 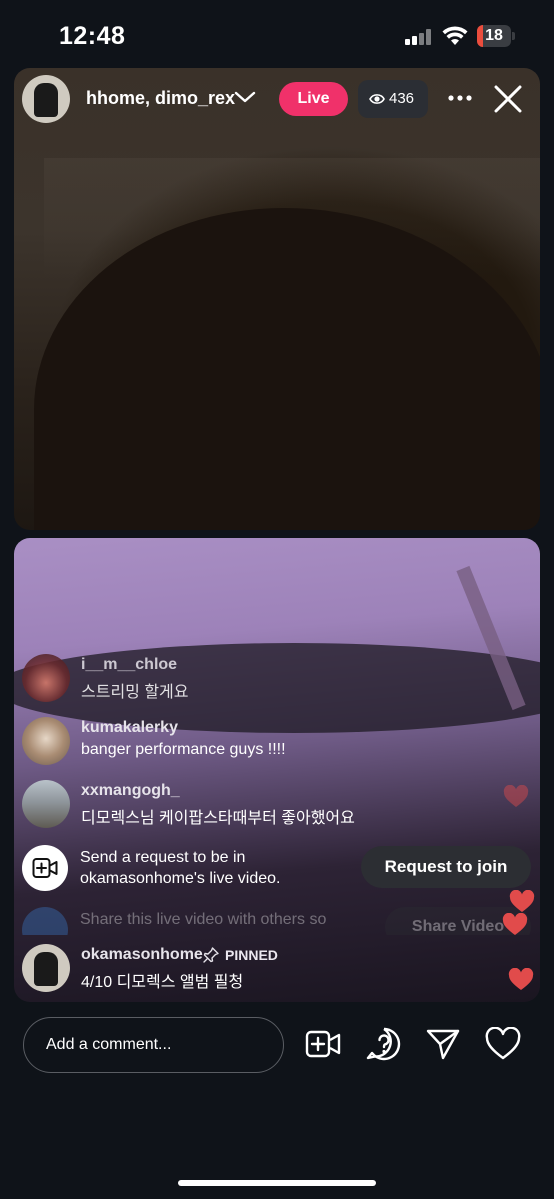 What do you see at coordinates (160, 98) in the screenshot?
I see `host-names: hhome, dimo_rex` at bounding box center [160, 98].